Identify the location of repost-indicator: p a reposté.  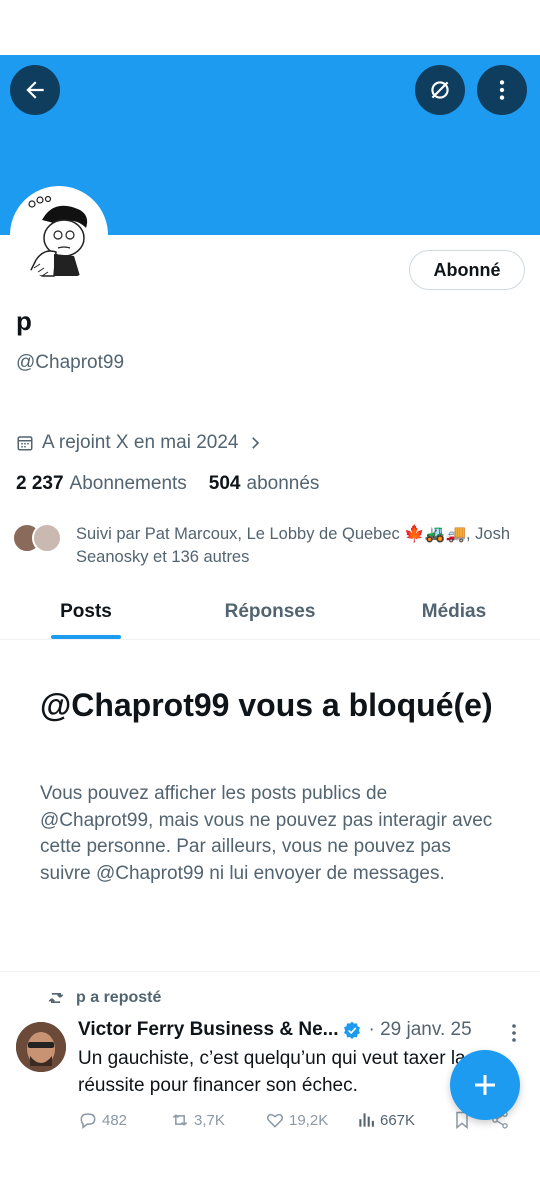
(103, 998).